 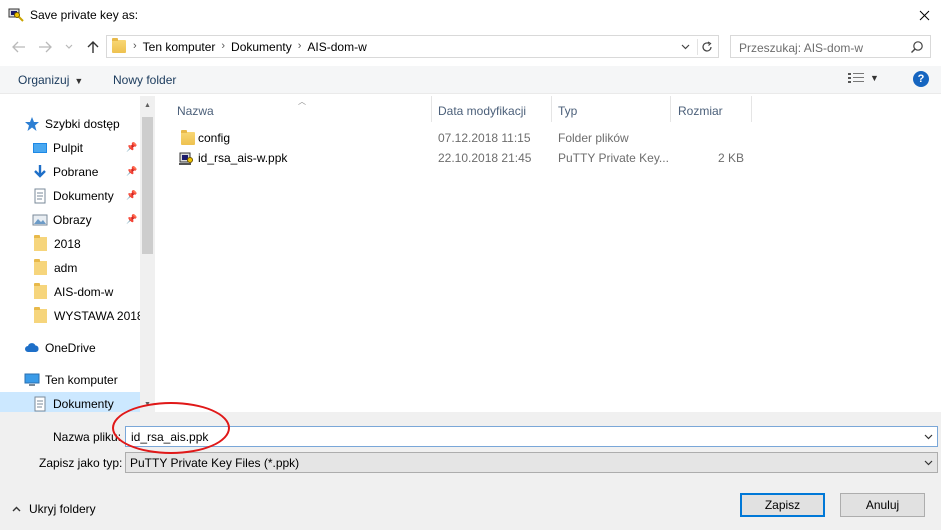 What do you see at coordinates (482, 111) in the screenshot?
I see `column-label: Data modyfikacji` at bounding box center [482, 111].